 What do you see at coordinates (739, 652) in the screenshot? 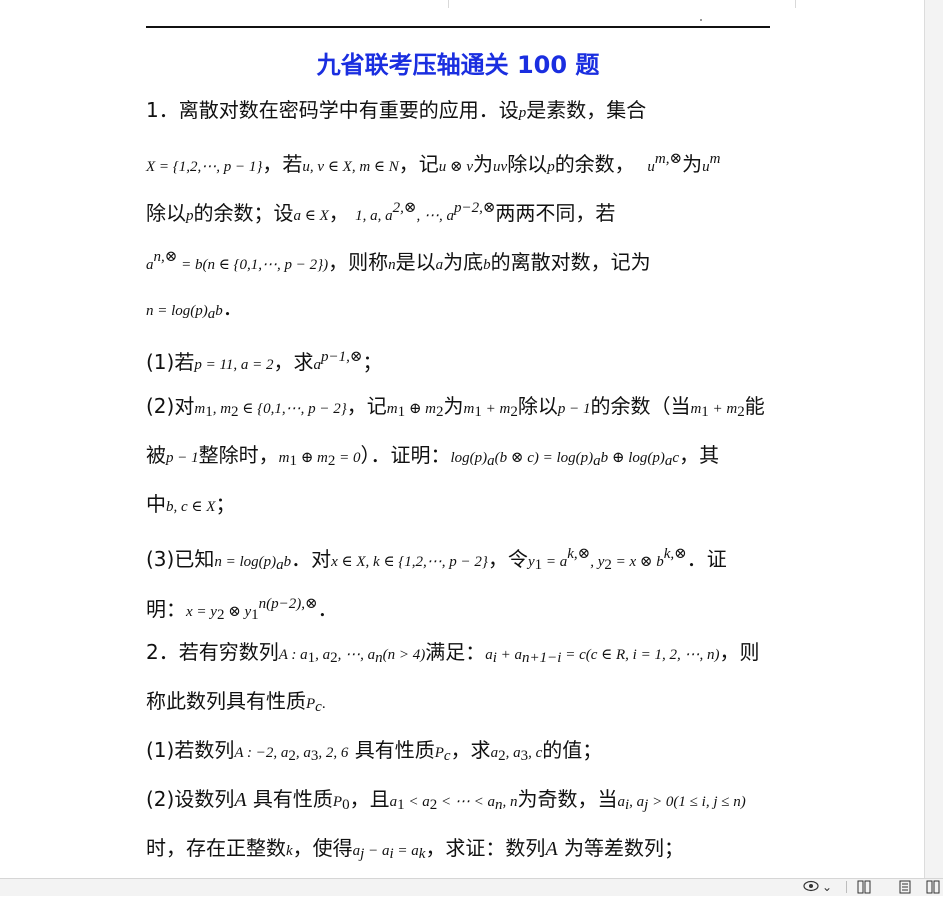
I see `text: ，则` at bounding box center [739, 652].